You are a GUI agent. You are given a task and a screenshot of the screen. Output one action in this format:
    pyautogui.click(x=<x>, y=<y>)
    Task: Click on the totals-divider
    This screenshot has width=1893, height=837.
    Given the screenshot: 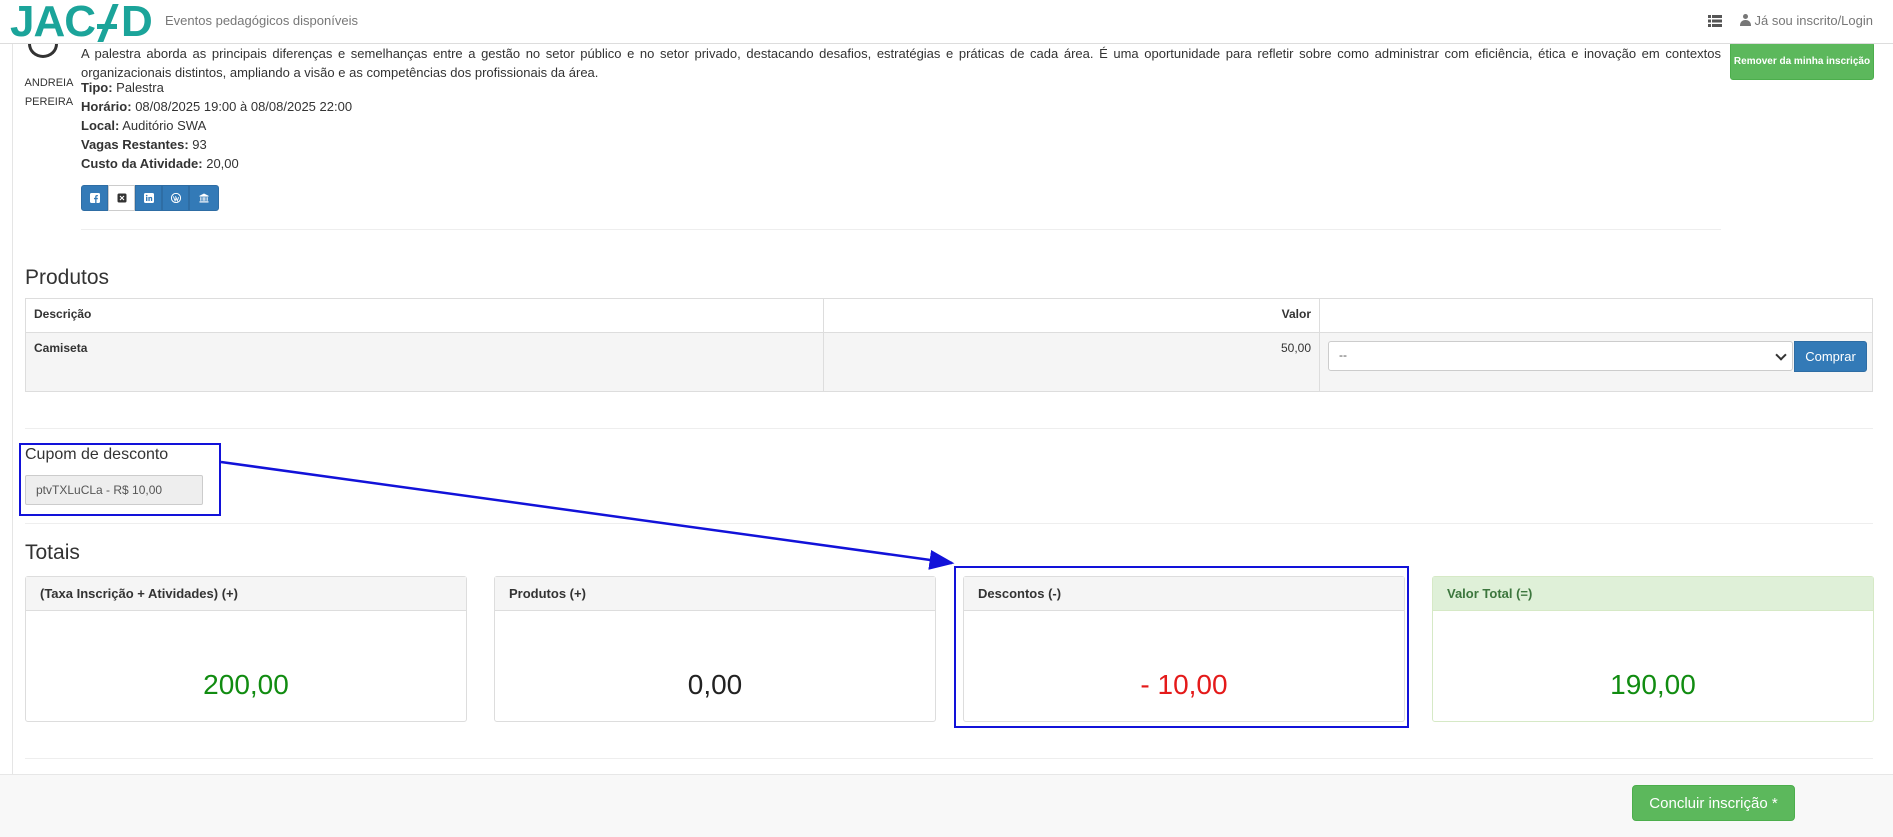 What is the action you would take?
    pyautogui.click(x=949, y=758)
    